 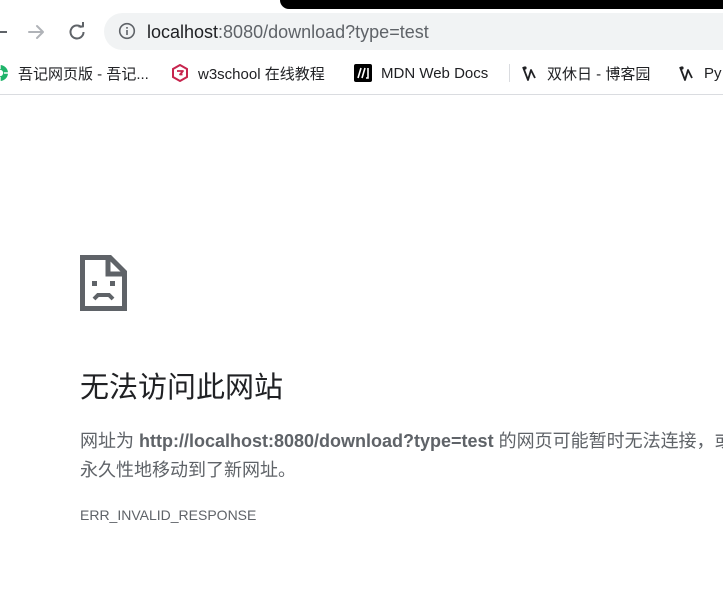 I want to click on info-icon, so click(x=127, y=31).